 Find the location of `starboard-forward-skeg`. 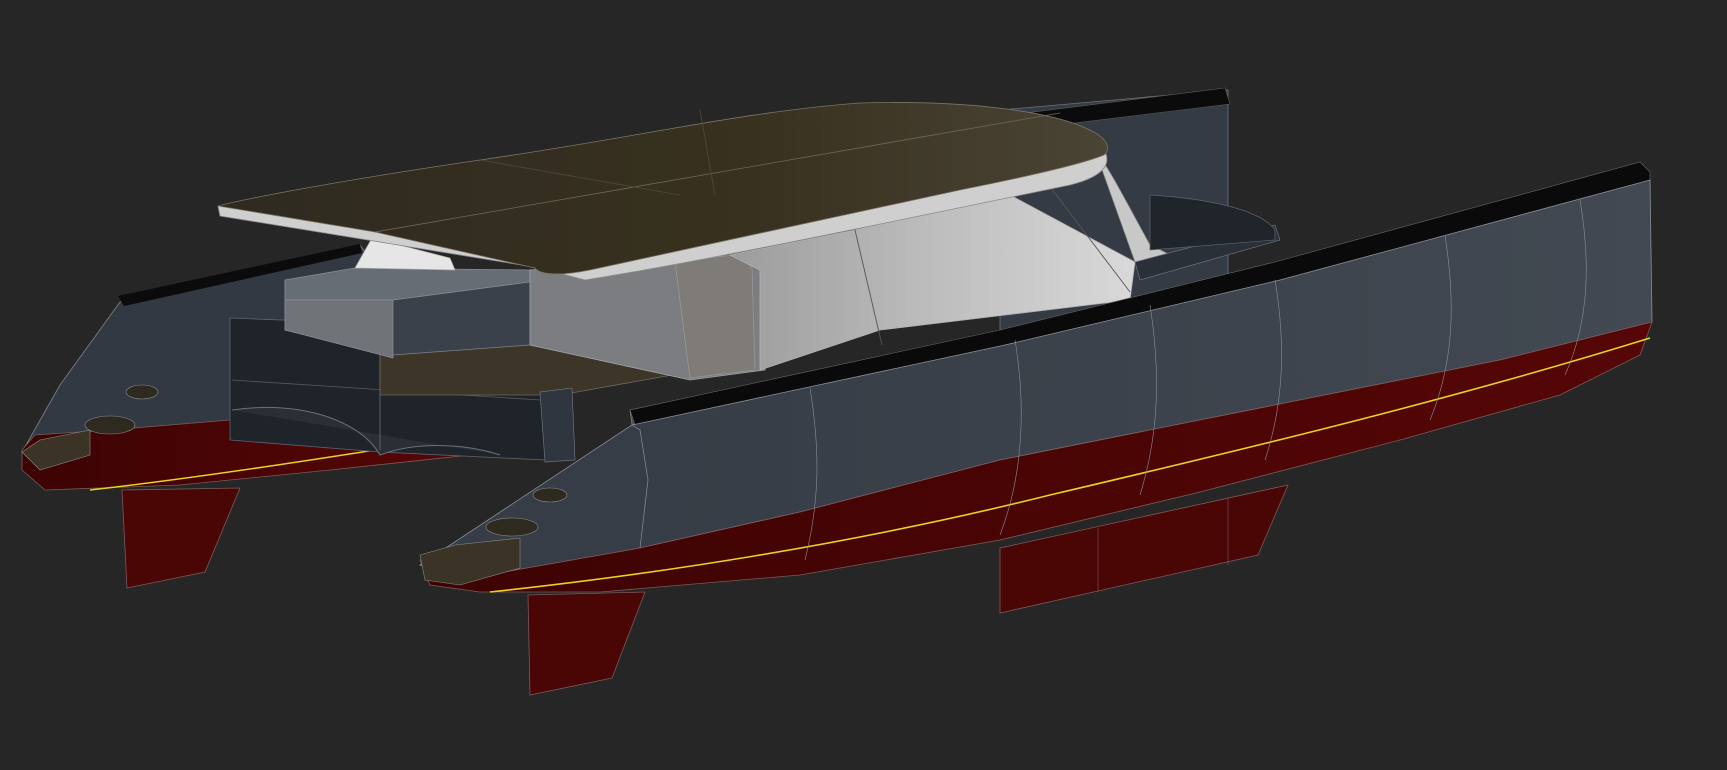

starboard-forward-skeg is located at coordinates (586, 643).